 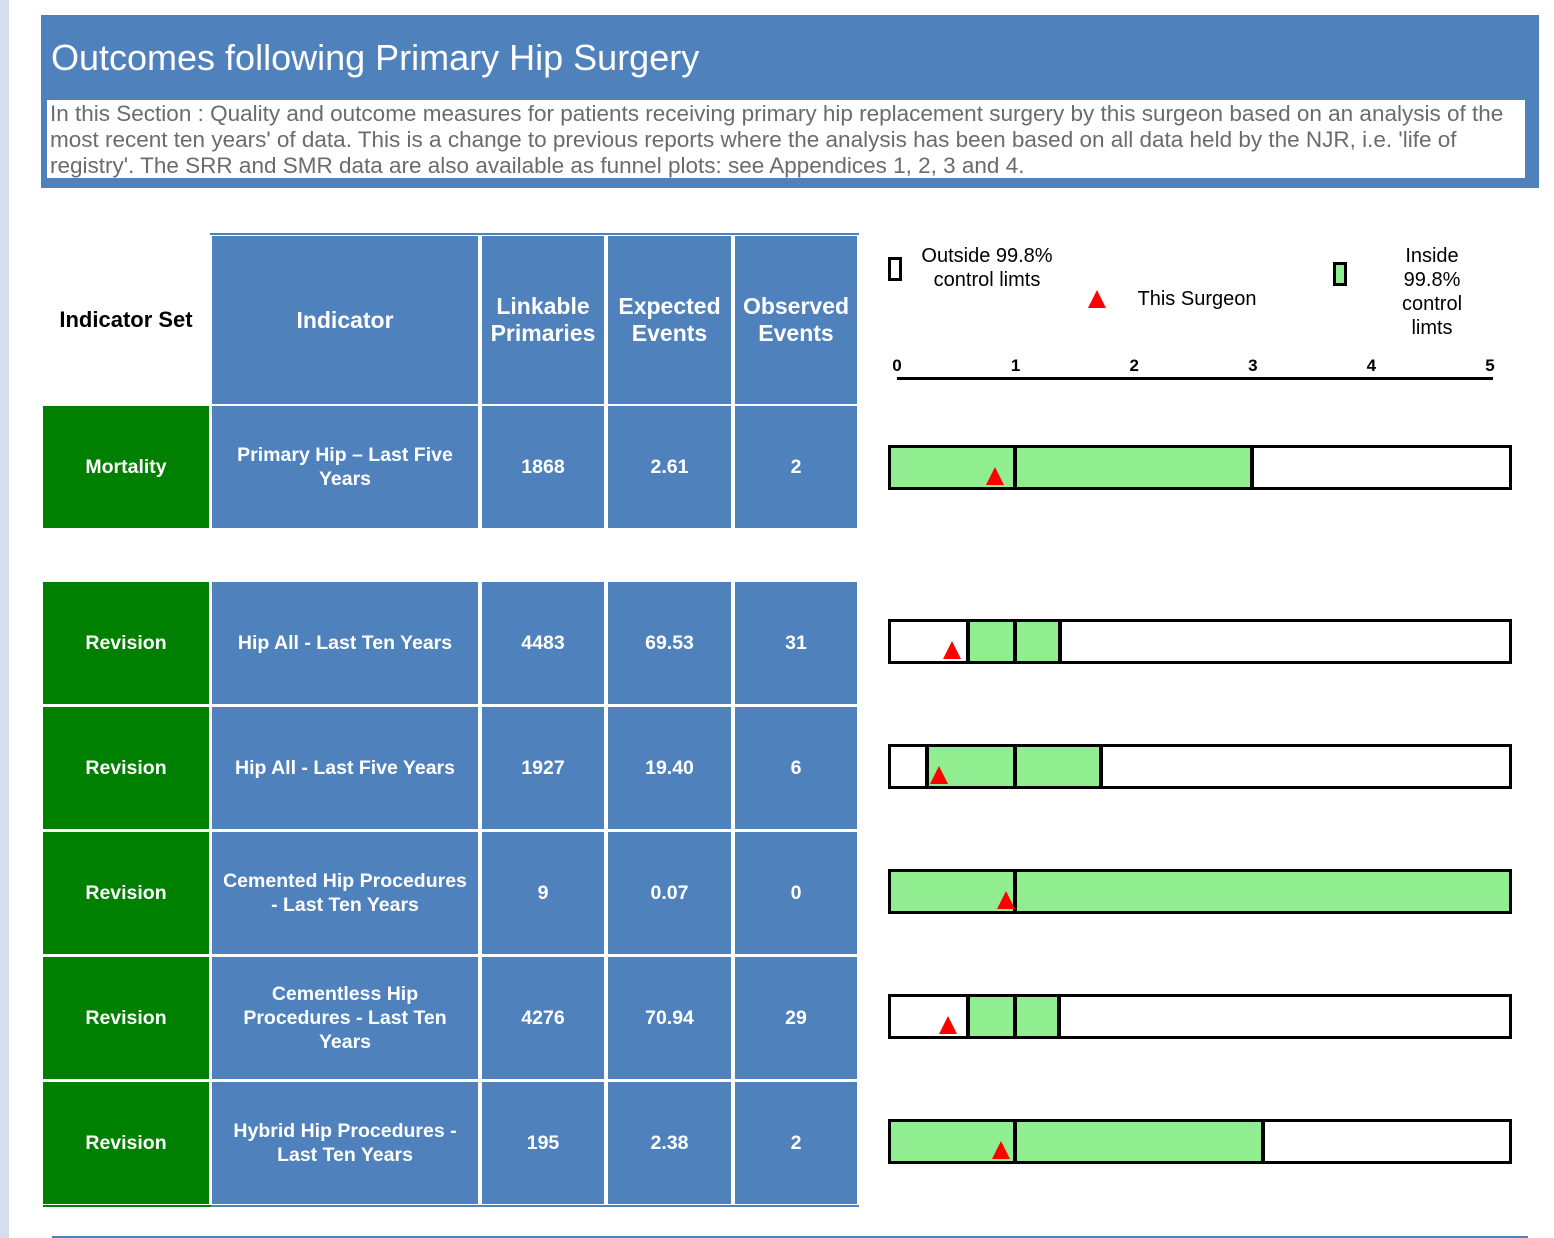 What do you see at coordinates (796, 320) in the screenshot?
I see `column-header-observed-events: Observed Events` at bounding box center [796, 320].